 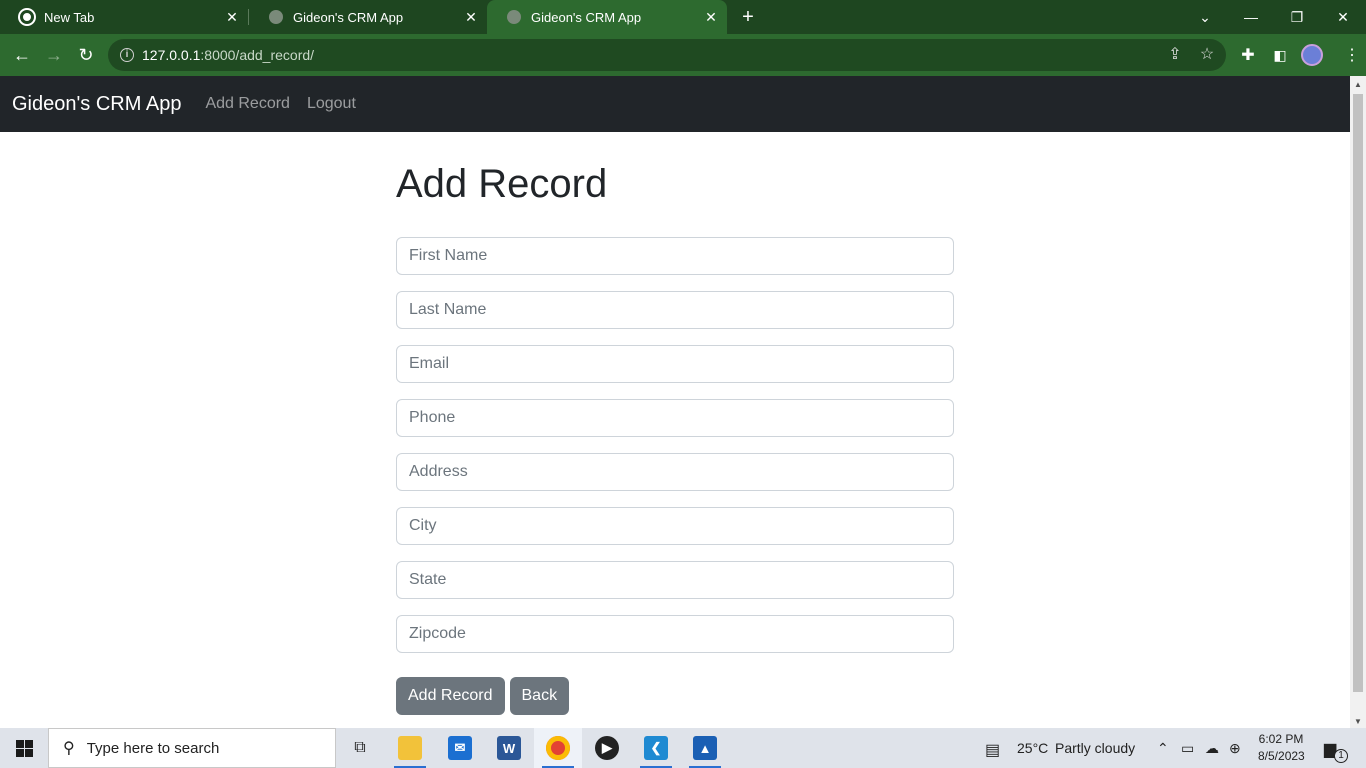 What do you see at coordinates (127, 55) in the screenshot?
I see `site-info-icon: i` at bounding box center [127, 55].